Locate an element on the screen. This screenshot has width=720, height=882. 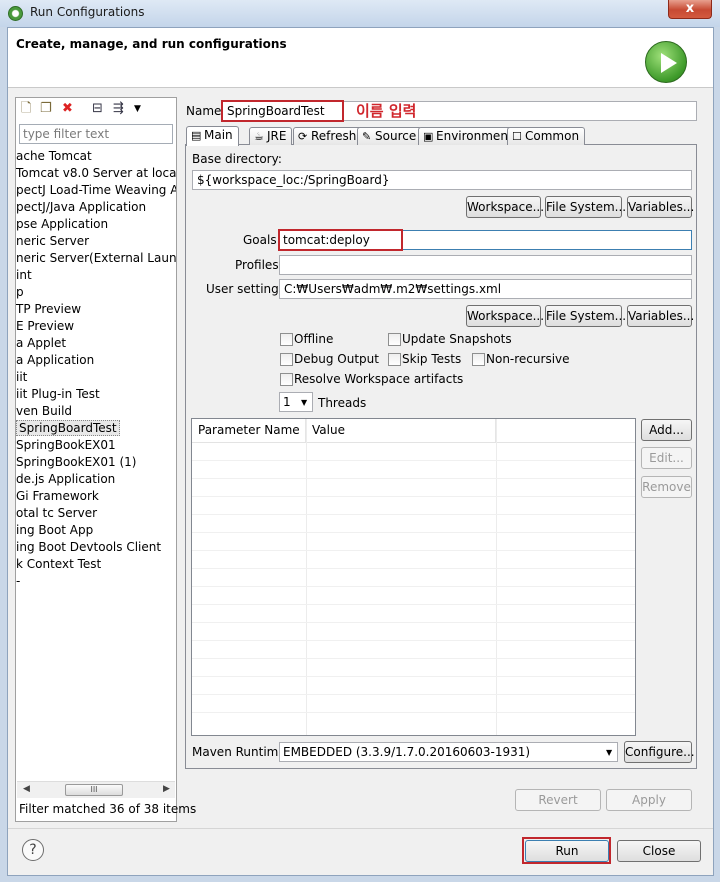
tab-main: ▤ Main is located at coordinates (212, 136).